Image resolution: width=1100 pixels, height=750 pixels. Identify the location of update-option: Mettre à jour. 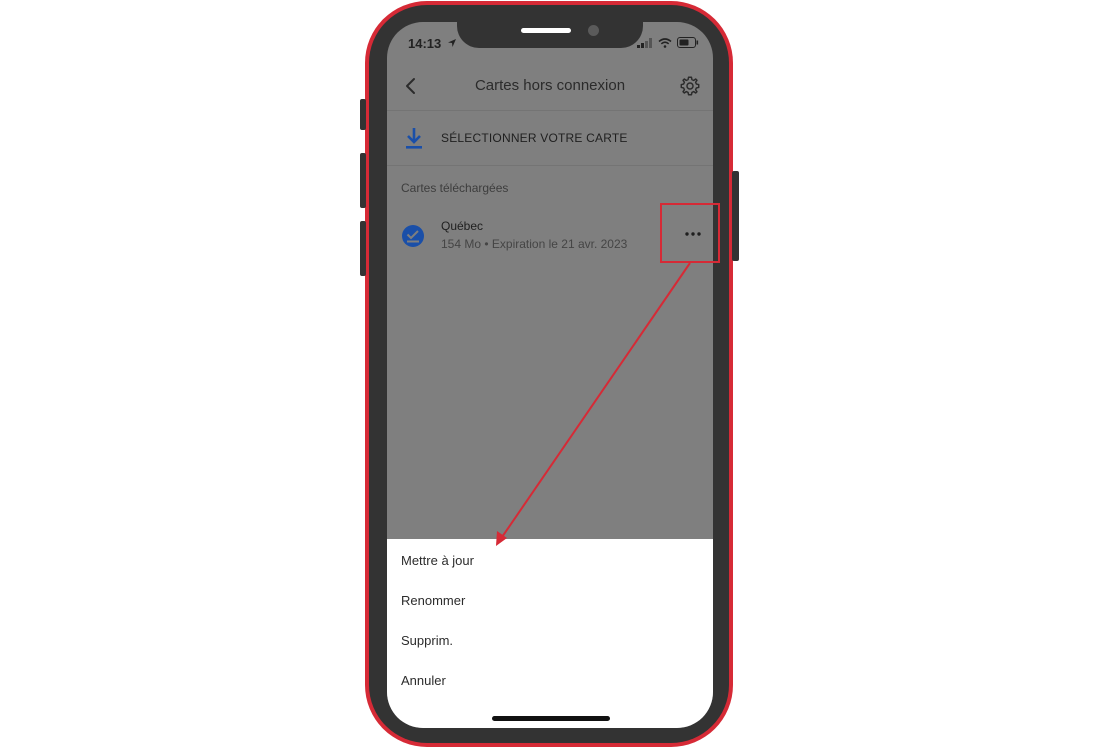
(437, 560).